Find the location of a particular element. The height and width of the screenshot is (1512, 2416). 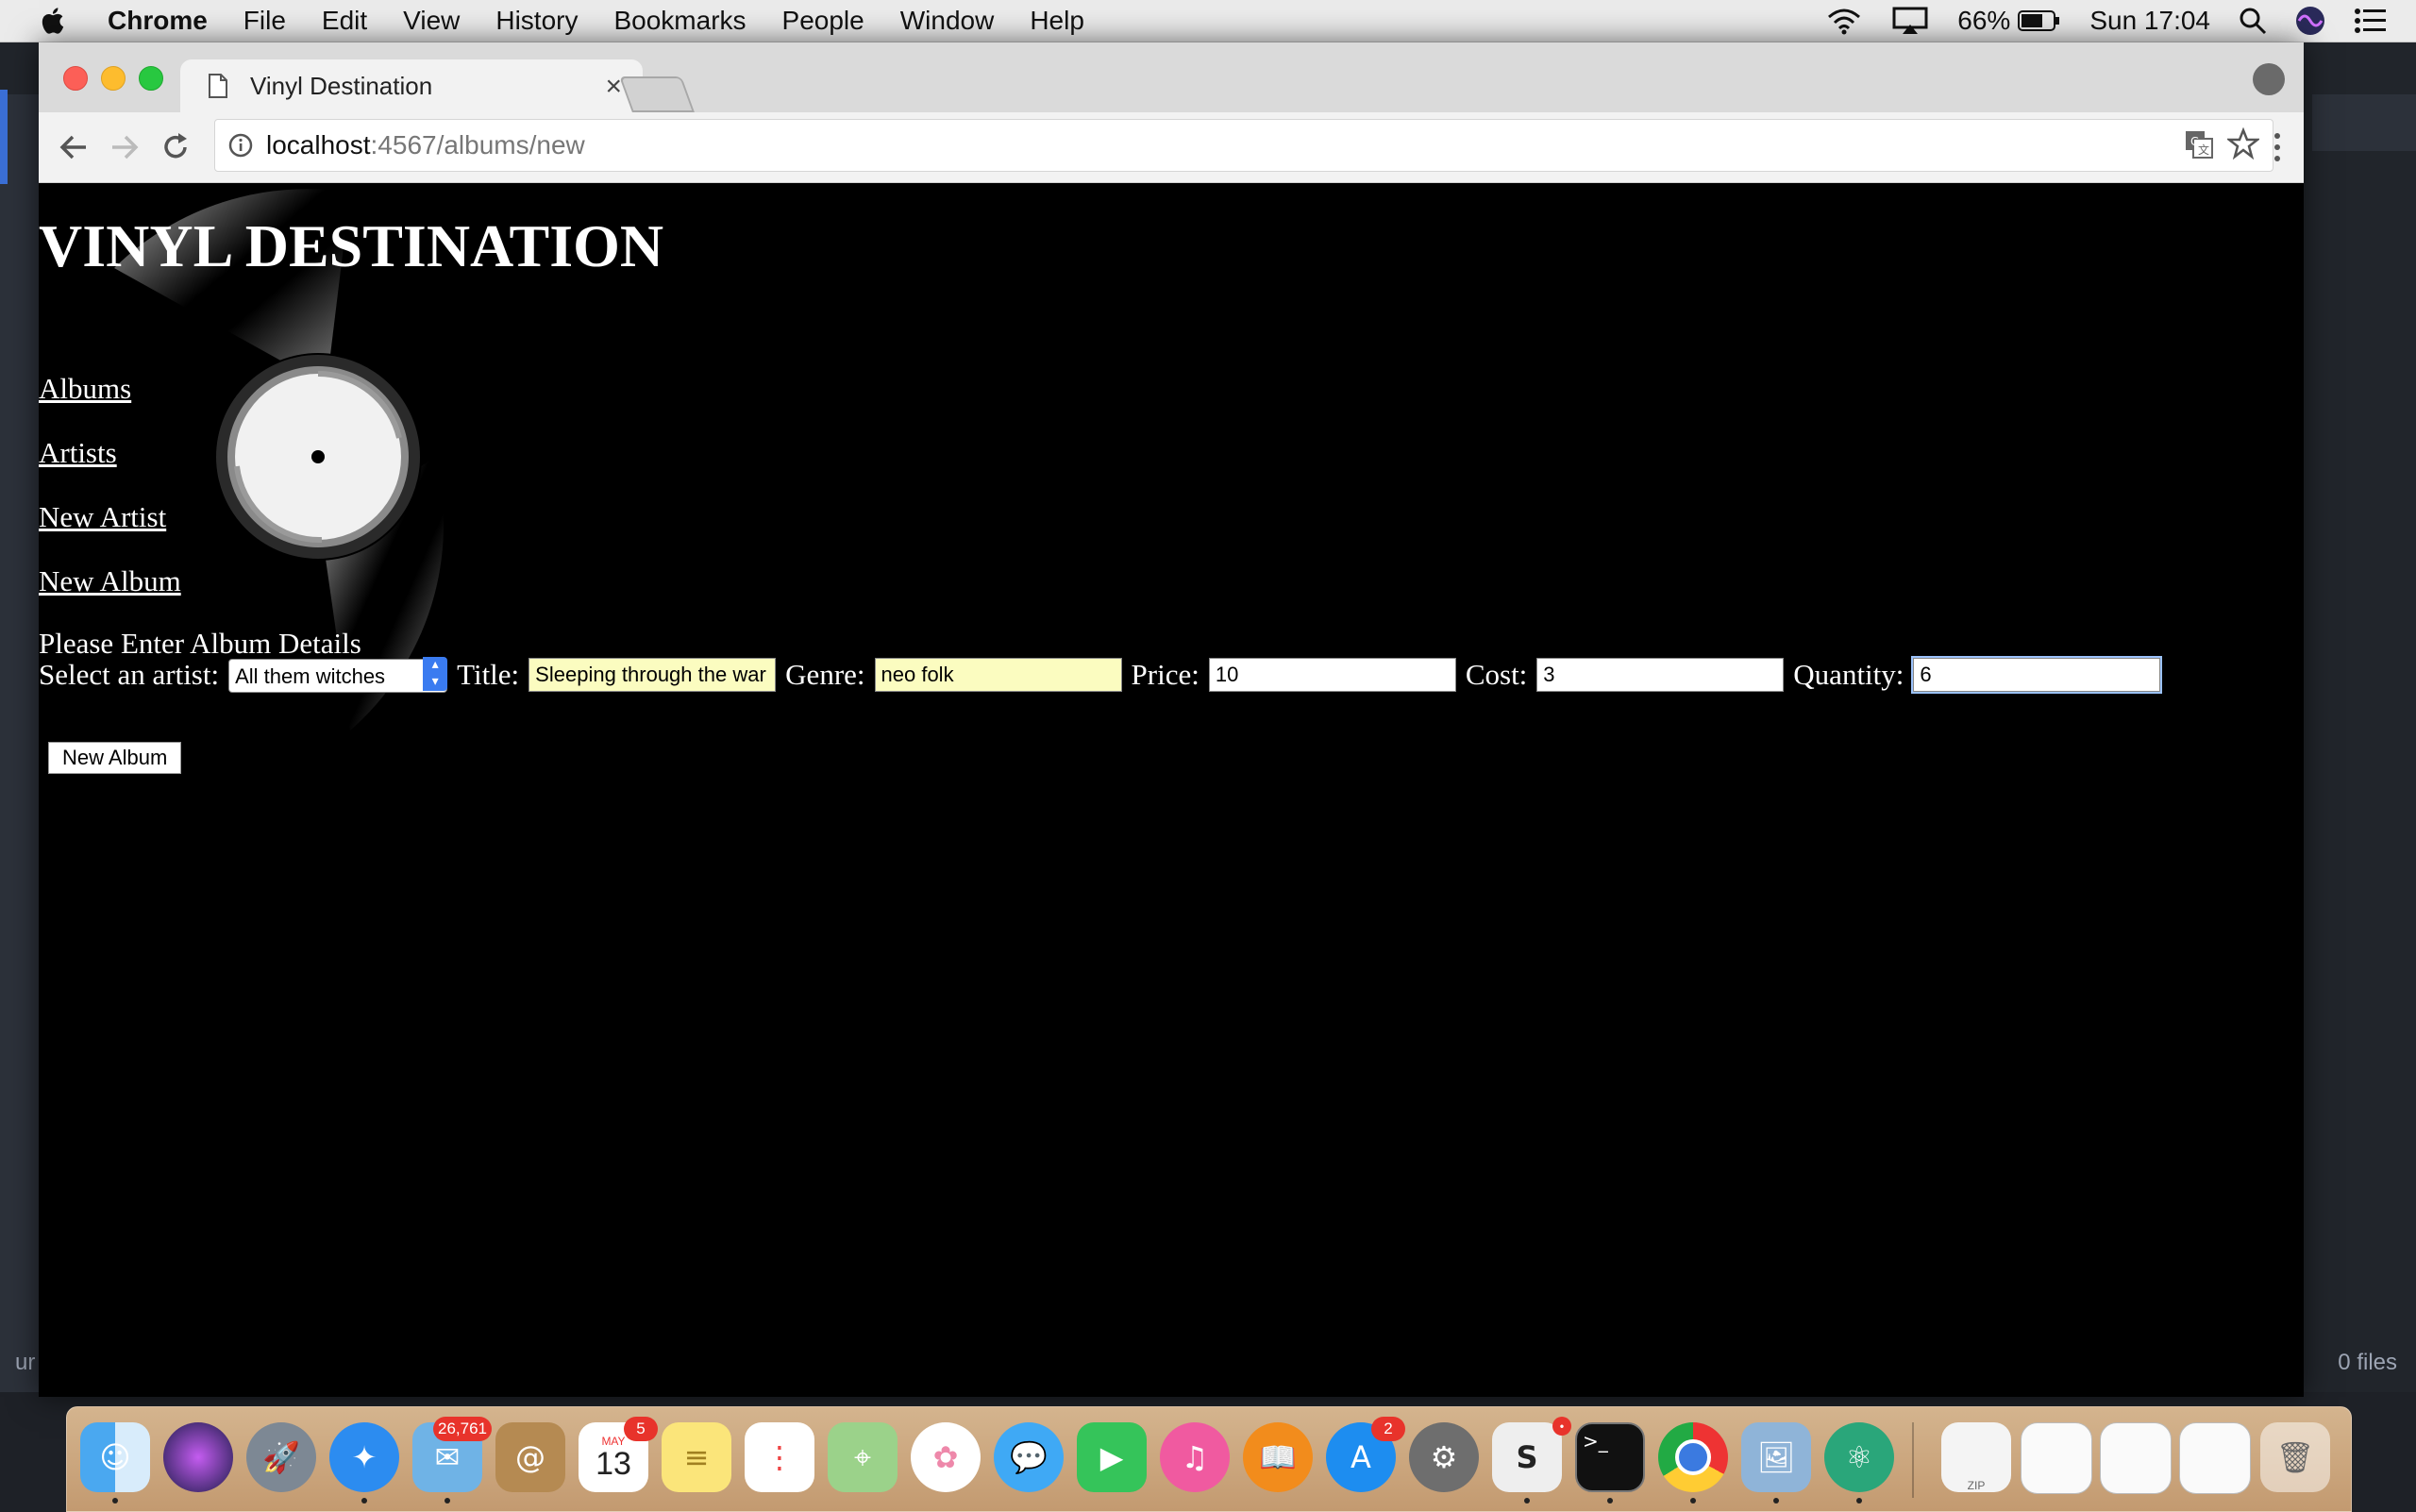

close-tab-icon: × is located at coordinates (613, 87).